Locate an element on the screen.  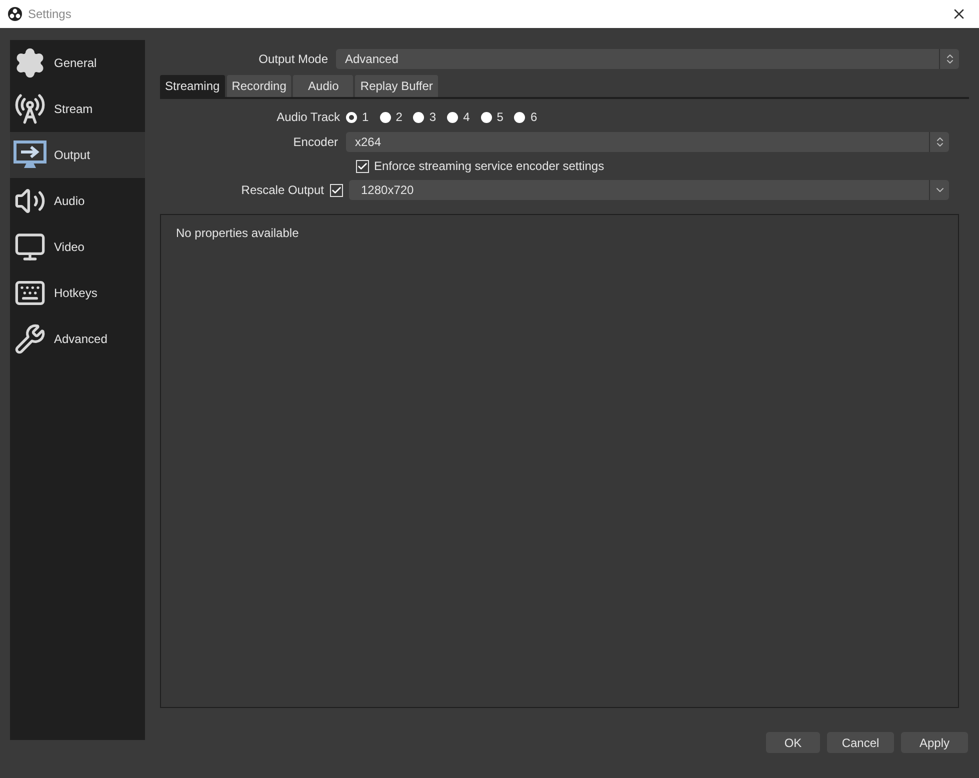
sidebar-item: General is located at coordinates (77, 63).